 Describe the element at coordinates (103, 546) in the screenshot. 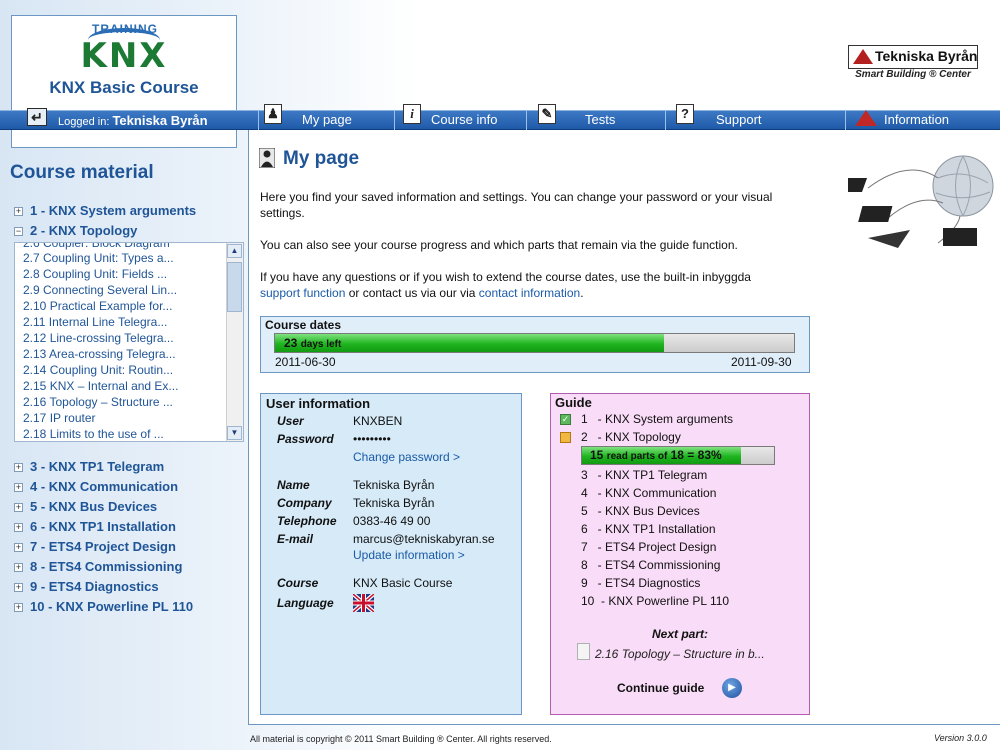

I see `chapter-label: 7 - ETS4 Project Design` at that location.